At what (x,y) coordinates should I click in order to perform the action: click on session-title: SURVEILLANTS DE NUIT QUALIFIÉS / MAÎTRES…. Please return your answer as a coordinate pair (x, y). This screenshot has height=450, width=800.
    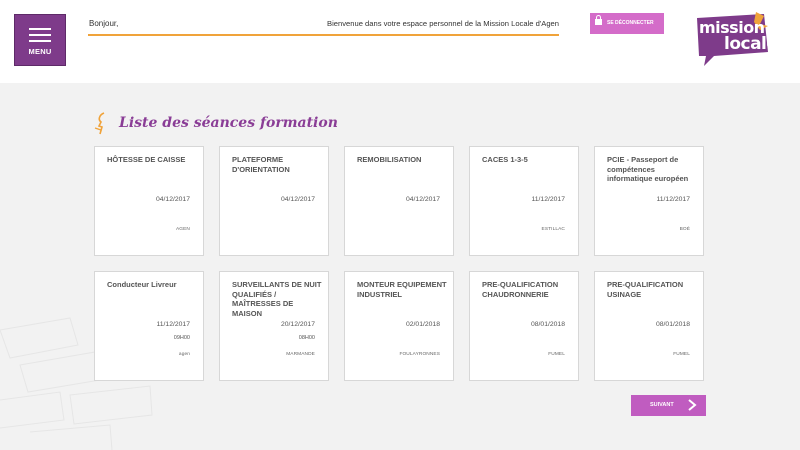
    Looking at the image, I should click on (277, 299).